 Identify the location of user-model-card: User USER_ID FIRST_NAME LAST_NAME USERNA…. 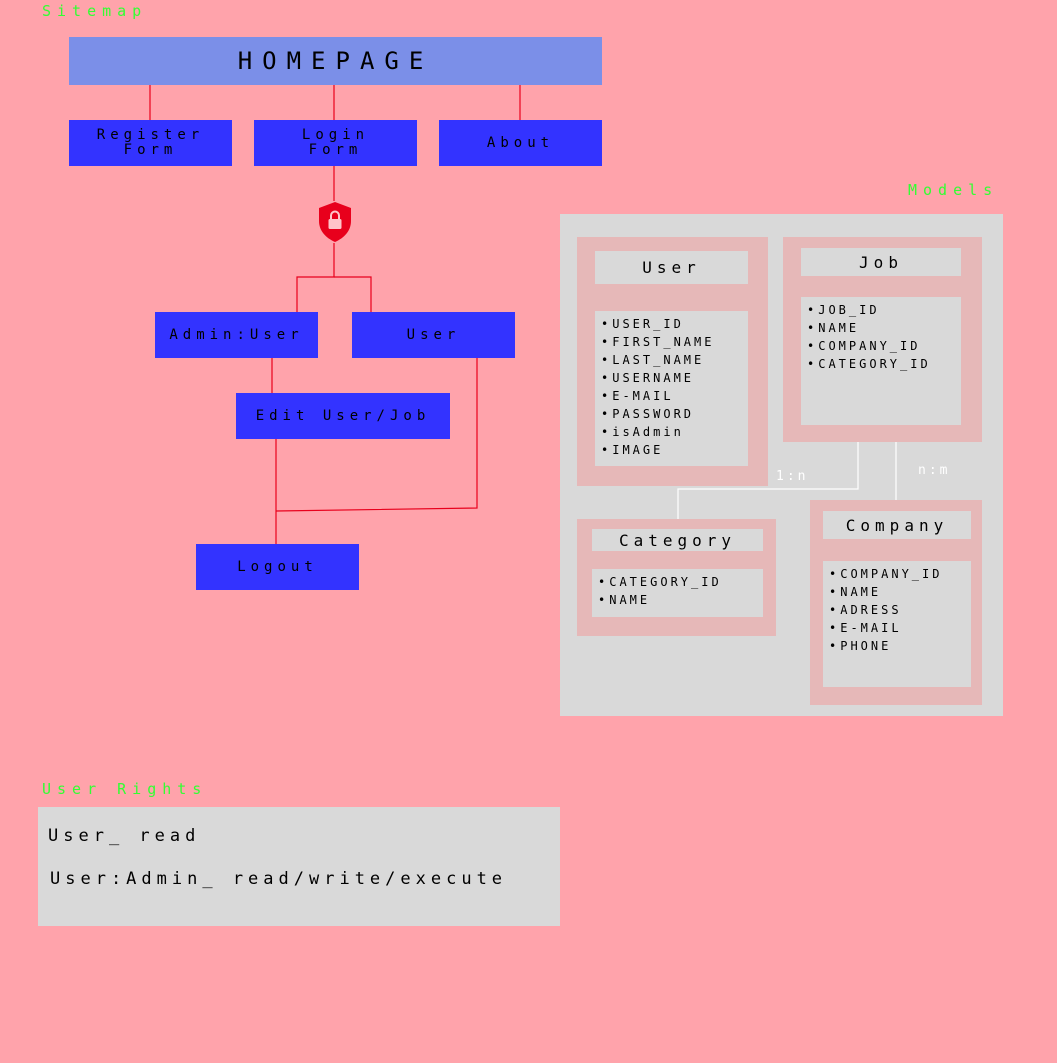
(672, 361).